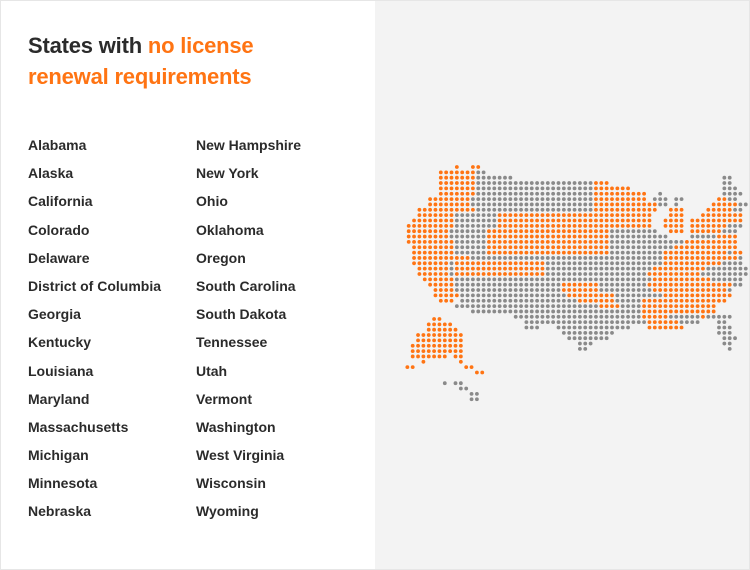 The width and height of the screenshot is (750, 570). What do you see at coordinates (227, 511) in the screenshot?
I see `state-list-item: Wyoming` at bounding box center [227, 511].